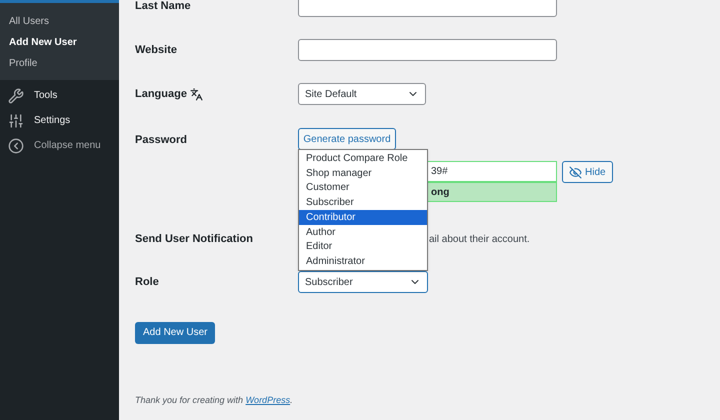 The height and width of the screenshot is (420, 720). What do you see at coordinates (161, 140) in the screenshot?
I see `field-label: Password` at bounding box center [161, 140].